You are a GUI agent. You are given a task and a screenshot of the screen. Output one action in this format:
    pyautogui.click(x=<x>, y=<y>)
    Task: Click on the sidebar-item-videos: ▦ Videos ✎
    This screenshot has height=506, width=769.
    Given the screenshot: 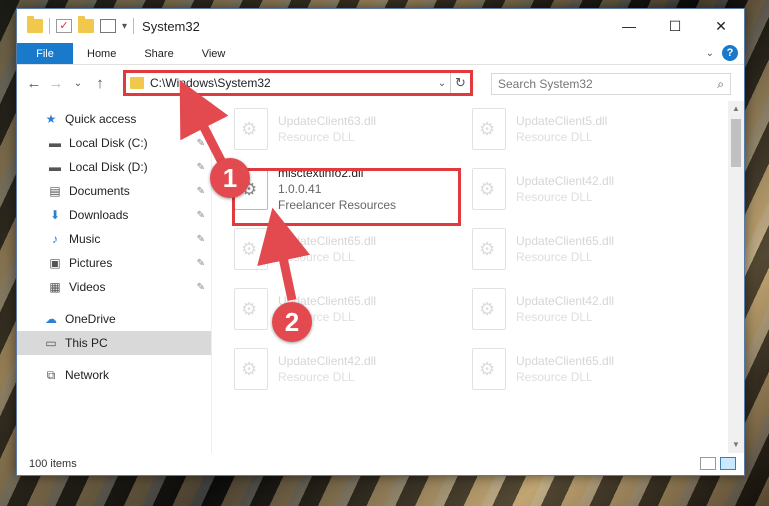 What is the action you would take?
    pyautogui.click(x=114, y=287)
    